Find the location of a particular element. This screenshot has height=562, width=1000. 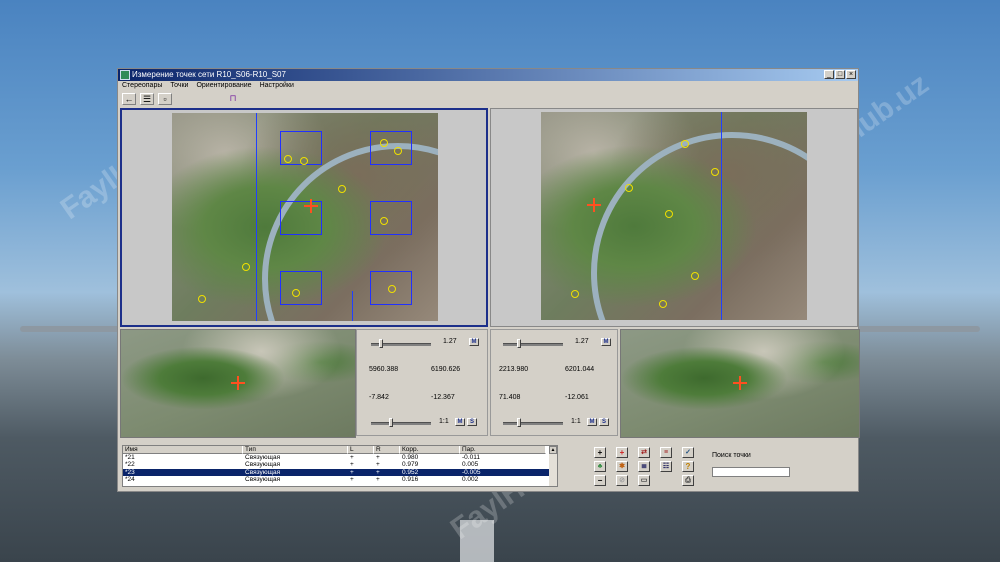

minimize-button: _ is located at coordinates (829, 74).